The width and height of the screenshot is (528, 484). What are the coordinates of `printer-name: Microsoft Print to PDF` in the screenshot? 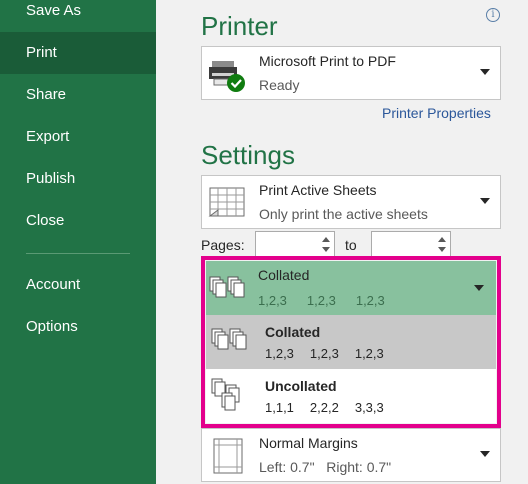 It's located at (327, 61).